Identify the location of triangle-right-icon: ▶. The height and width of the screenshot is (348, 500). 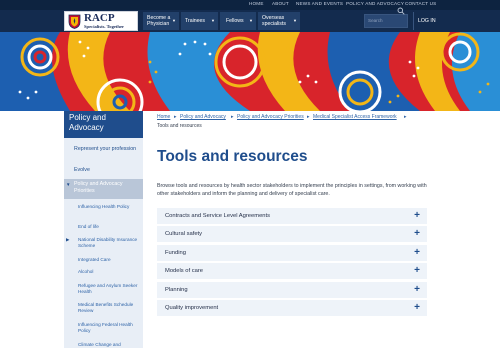
(68, 239).